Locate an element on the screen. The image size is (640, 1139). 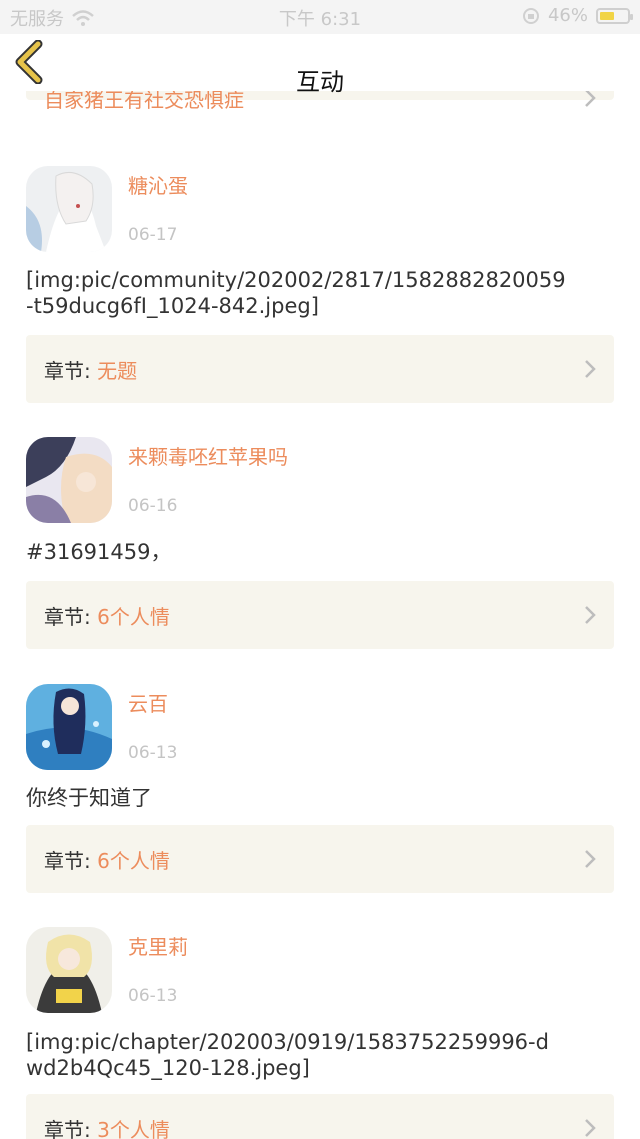
chapter-card: 章节: 3个人情 is located at coordinates (320, 1116).